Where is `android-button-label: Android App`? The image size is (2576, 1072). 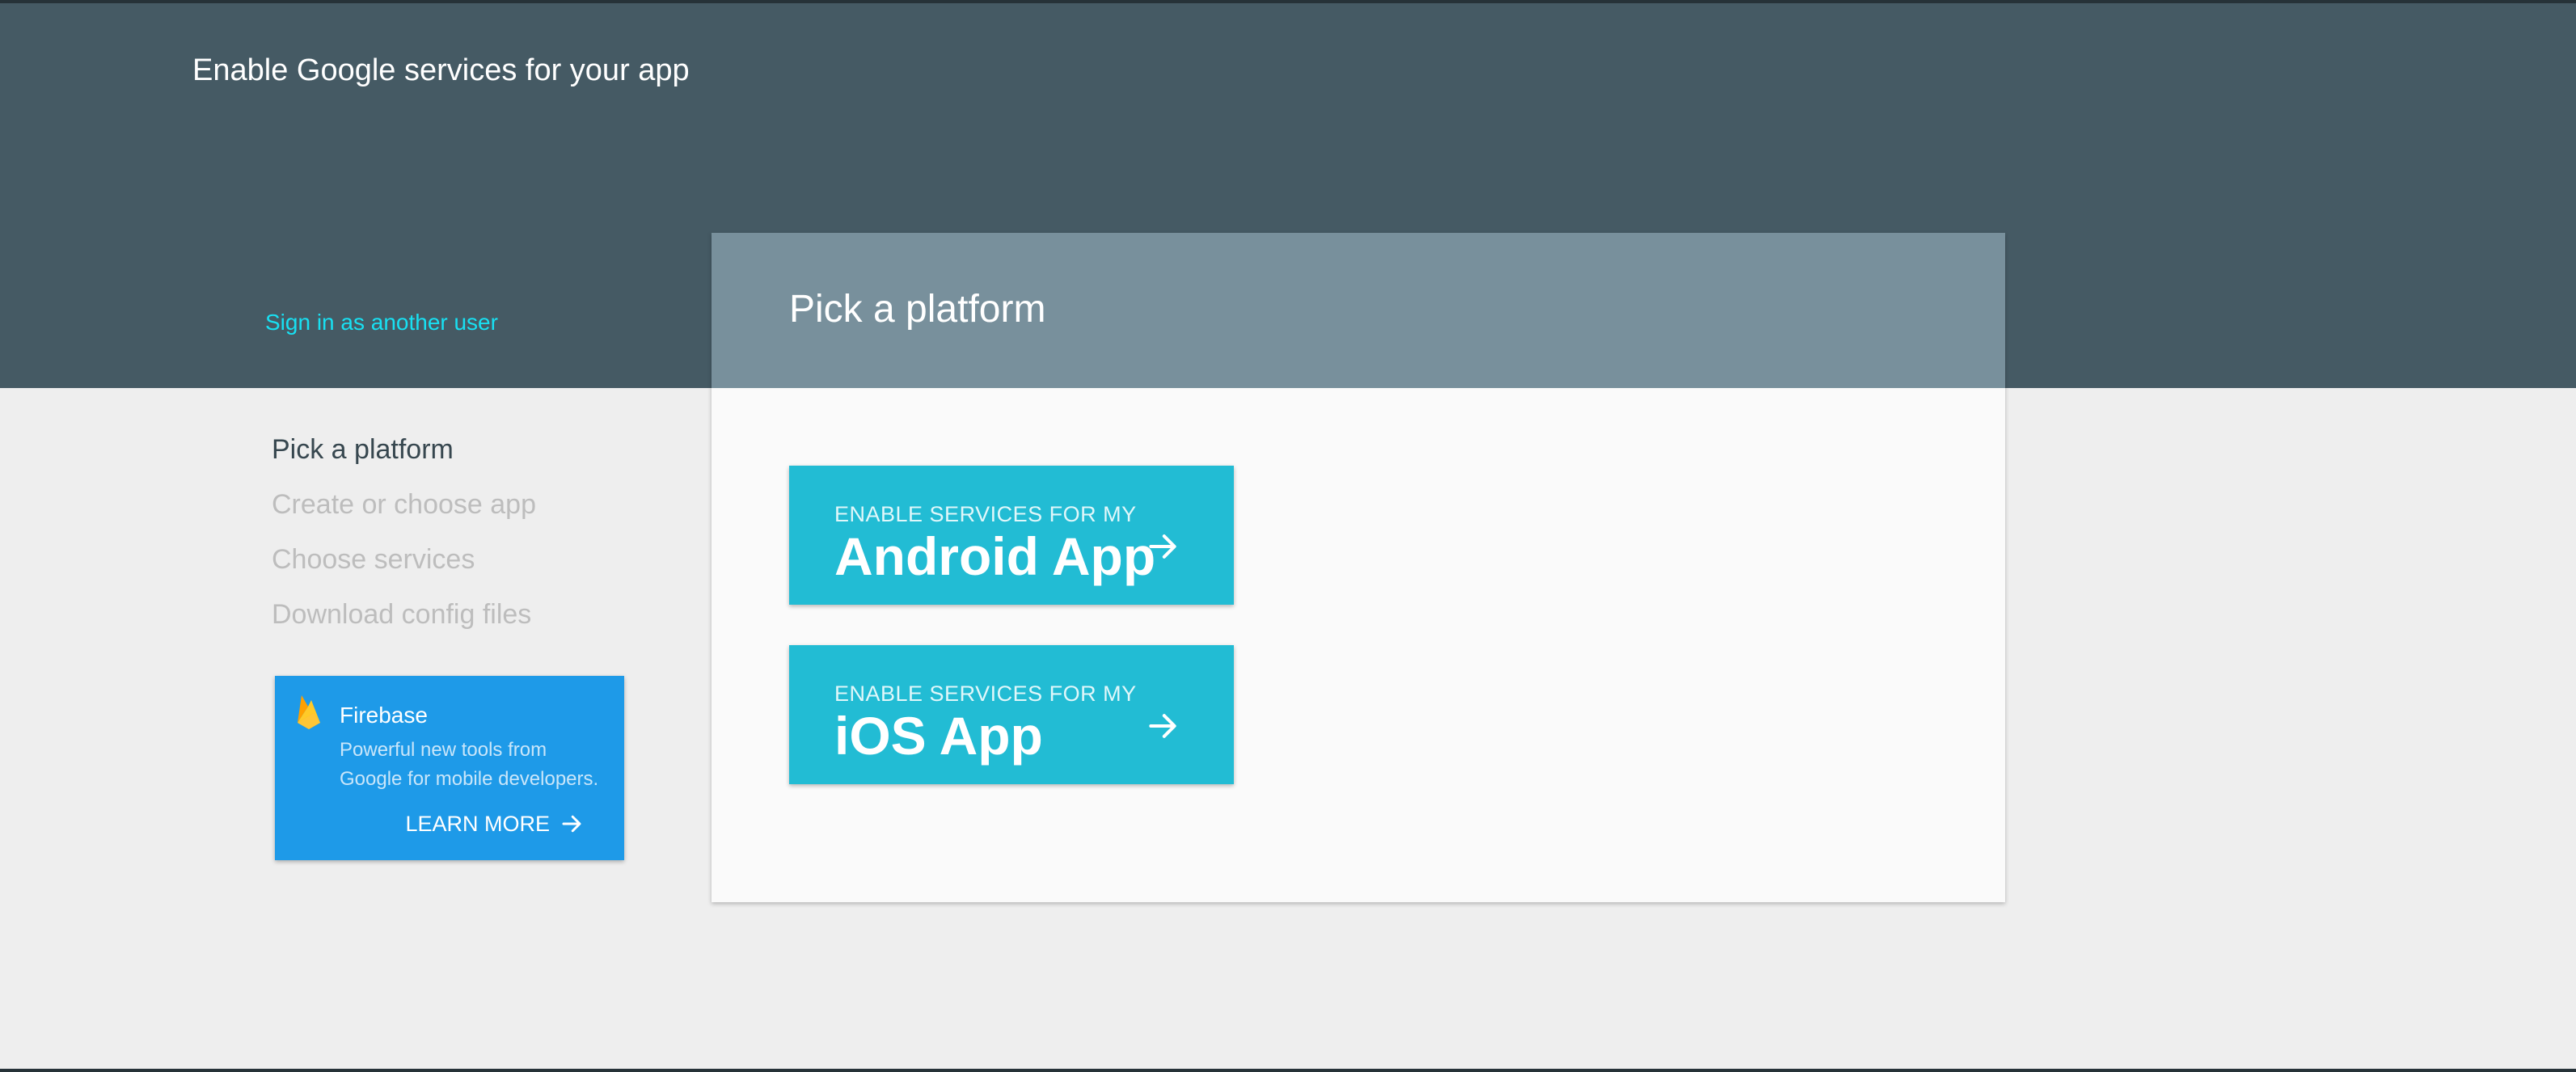
android-button-label: Android App is located at coordinates (995, 556).